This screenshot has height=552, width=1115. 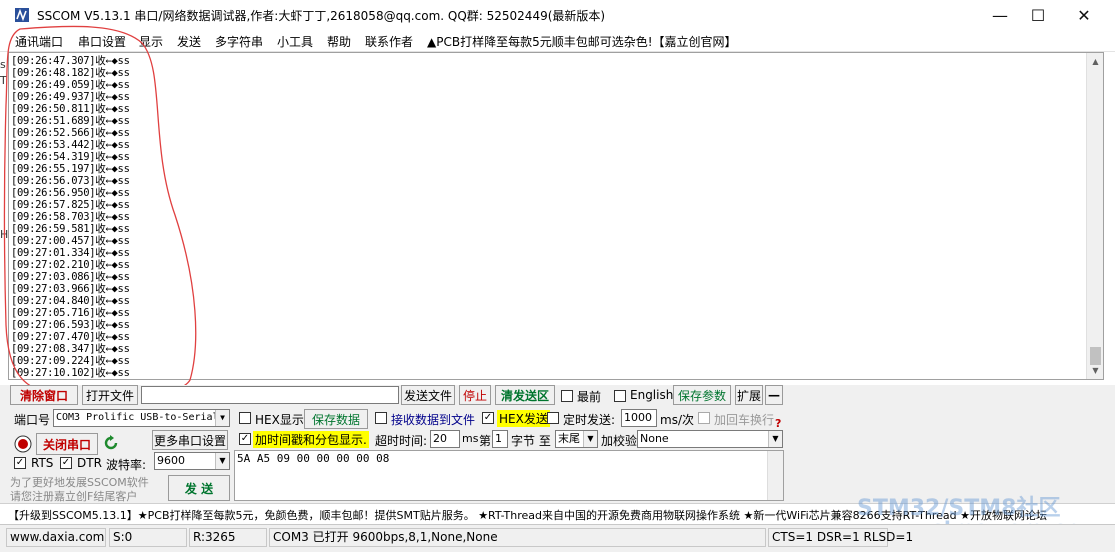 I want to click on send-button: 发 送, so click(x=199, y=488).